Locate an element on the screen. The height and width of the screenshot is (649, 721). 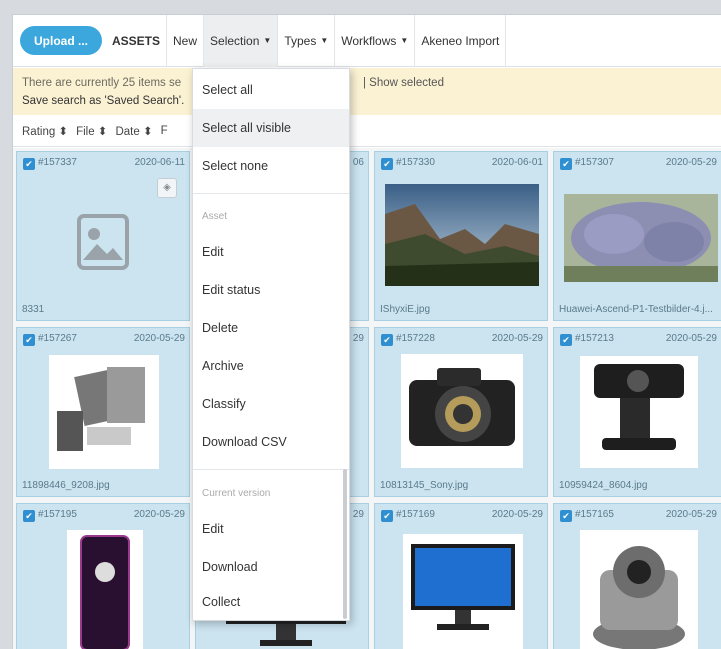
asset-date: 2020-06-01 is located at coordinates (517, 162).